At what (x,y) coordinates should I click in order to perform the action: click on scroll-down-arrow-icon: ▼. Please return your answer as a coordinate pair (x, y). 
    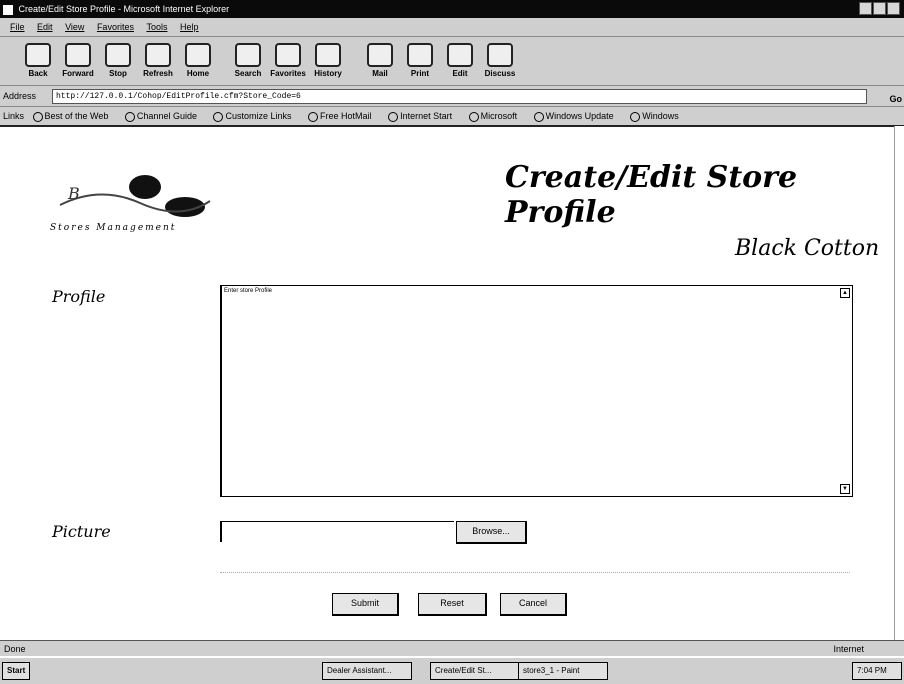
    Looking at the image, I should click on (845, 489).